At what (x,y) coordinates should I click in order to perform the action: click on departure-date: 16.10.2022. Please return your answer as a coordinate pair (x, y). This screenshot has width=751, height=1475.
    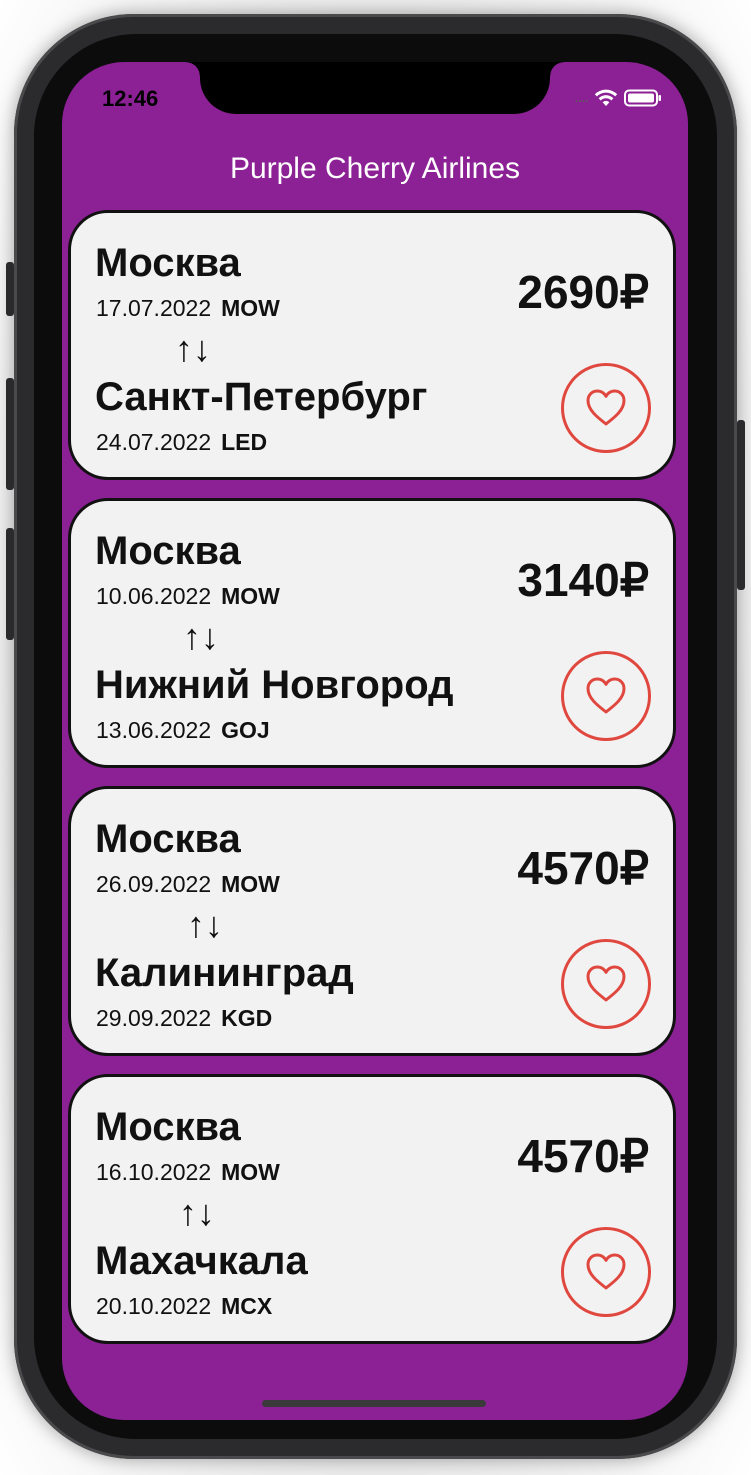
    Looking at the image, I should click on (154, 1172).